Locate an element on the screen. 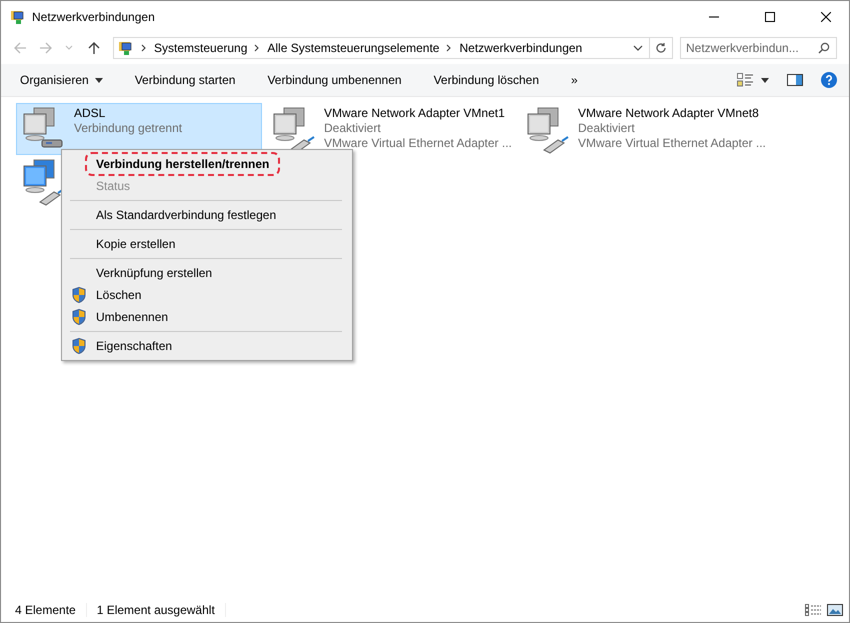 The image size is (850, 623). toolbar-button: Verbindung löschen is located at coordinates (486, 80).